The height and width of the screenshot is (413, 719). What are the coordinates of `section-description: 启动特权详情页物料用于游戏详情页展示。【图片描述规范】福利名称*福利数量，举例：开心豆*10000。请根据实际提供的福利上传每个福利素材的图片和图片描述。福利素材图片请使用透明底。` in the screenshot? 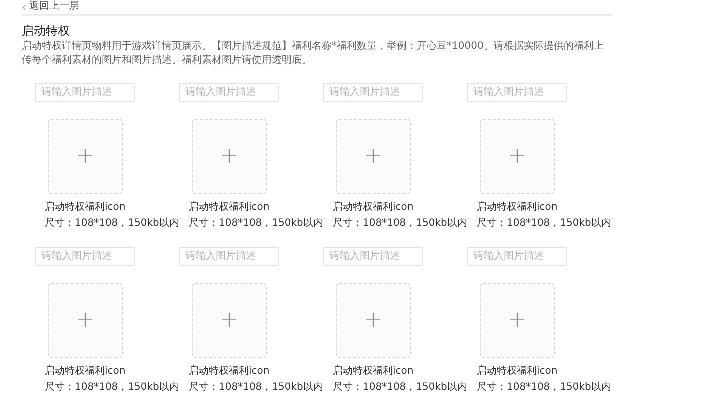 It's located at (313, 54).